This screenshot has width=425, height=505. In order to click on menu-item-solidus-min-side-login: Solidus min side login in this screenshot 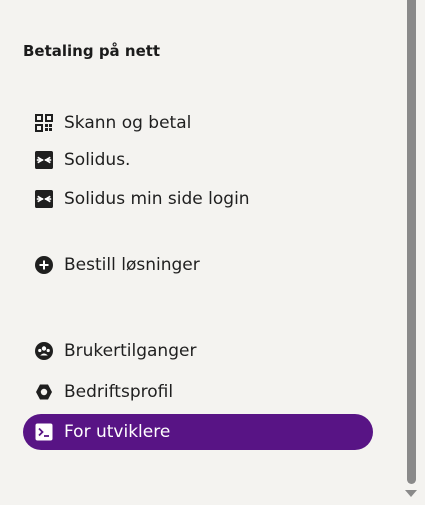, I will do `click(198, 199)`.